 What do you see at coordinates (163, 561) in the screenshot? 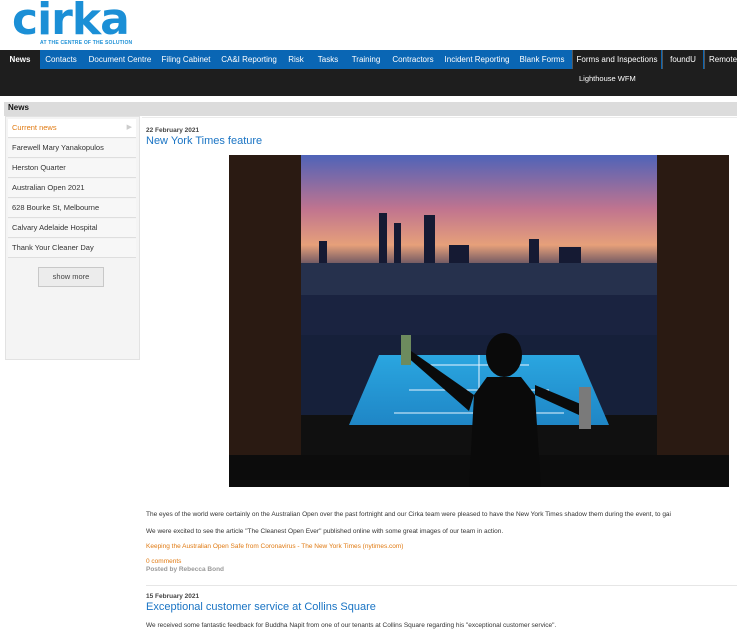
I see `comments-link: 0 comments` at bounding box center [163, 561].